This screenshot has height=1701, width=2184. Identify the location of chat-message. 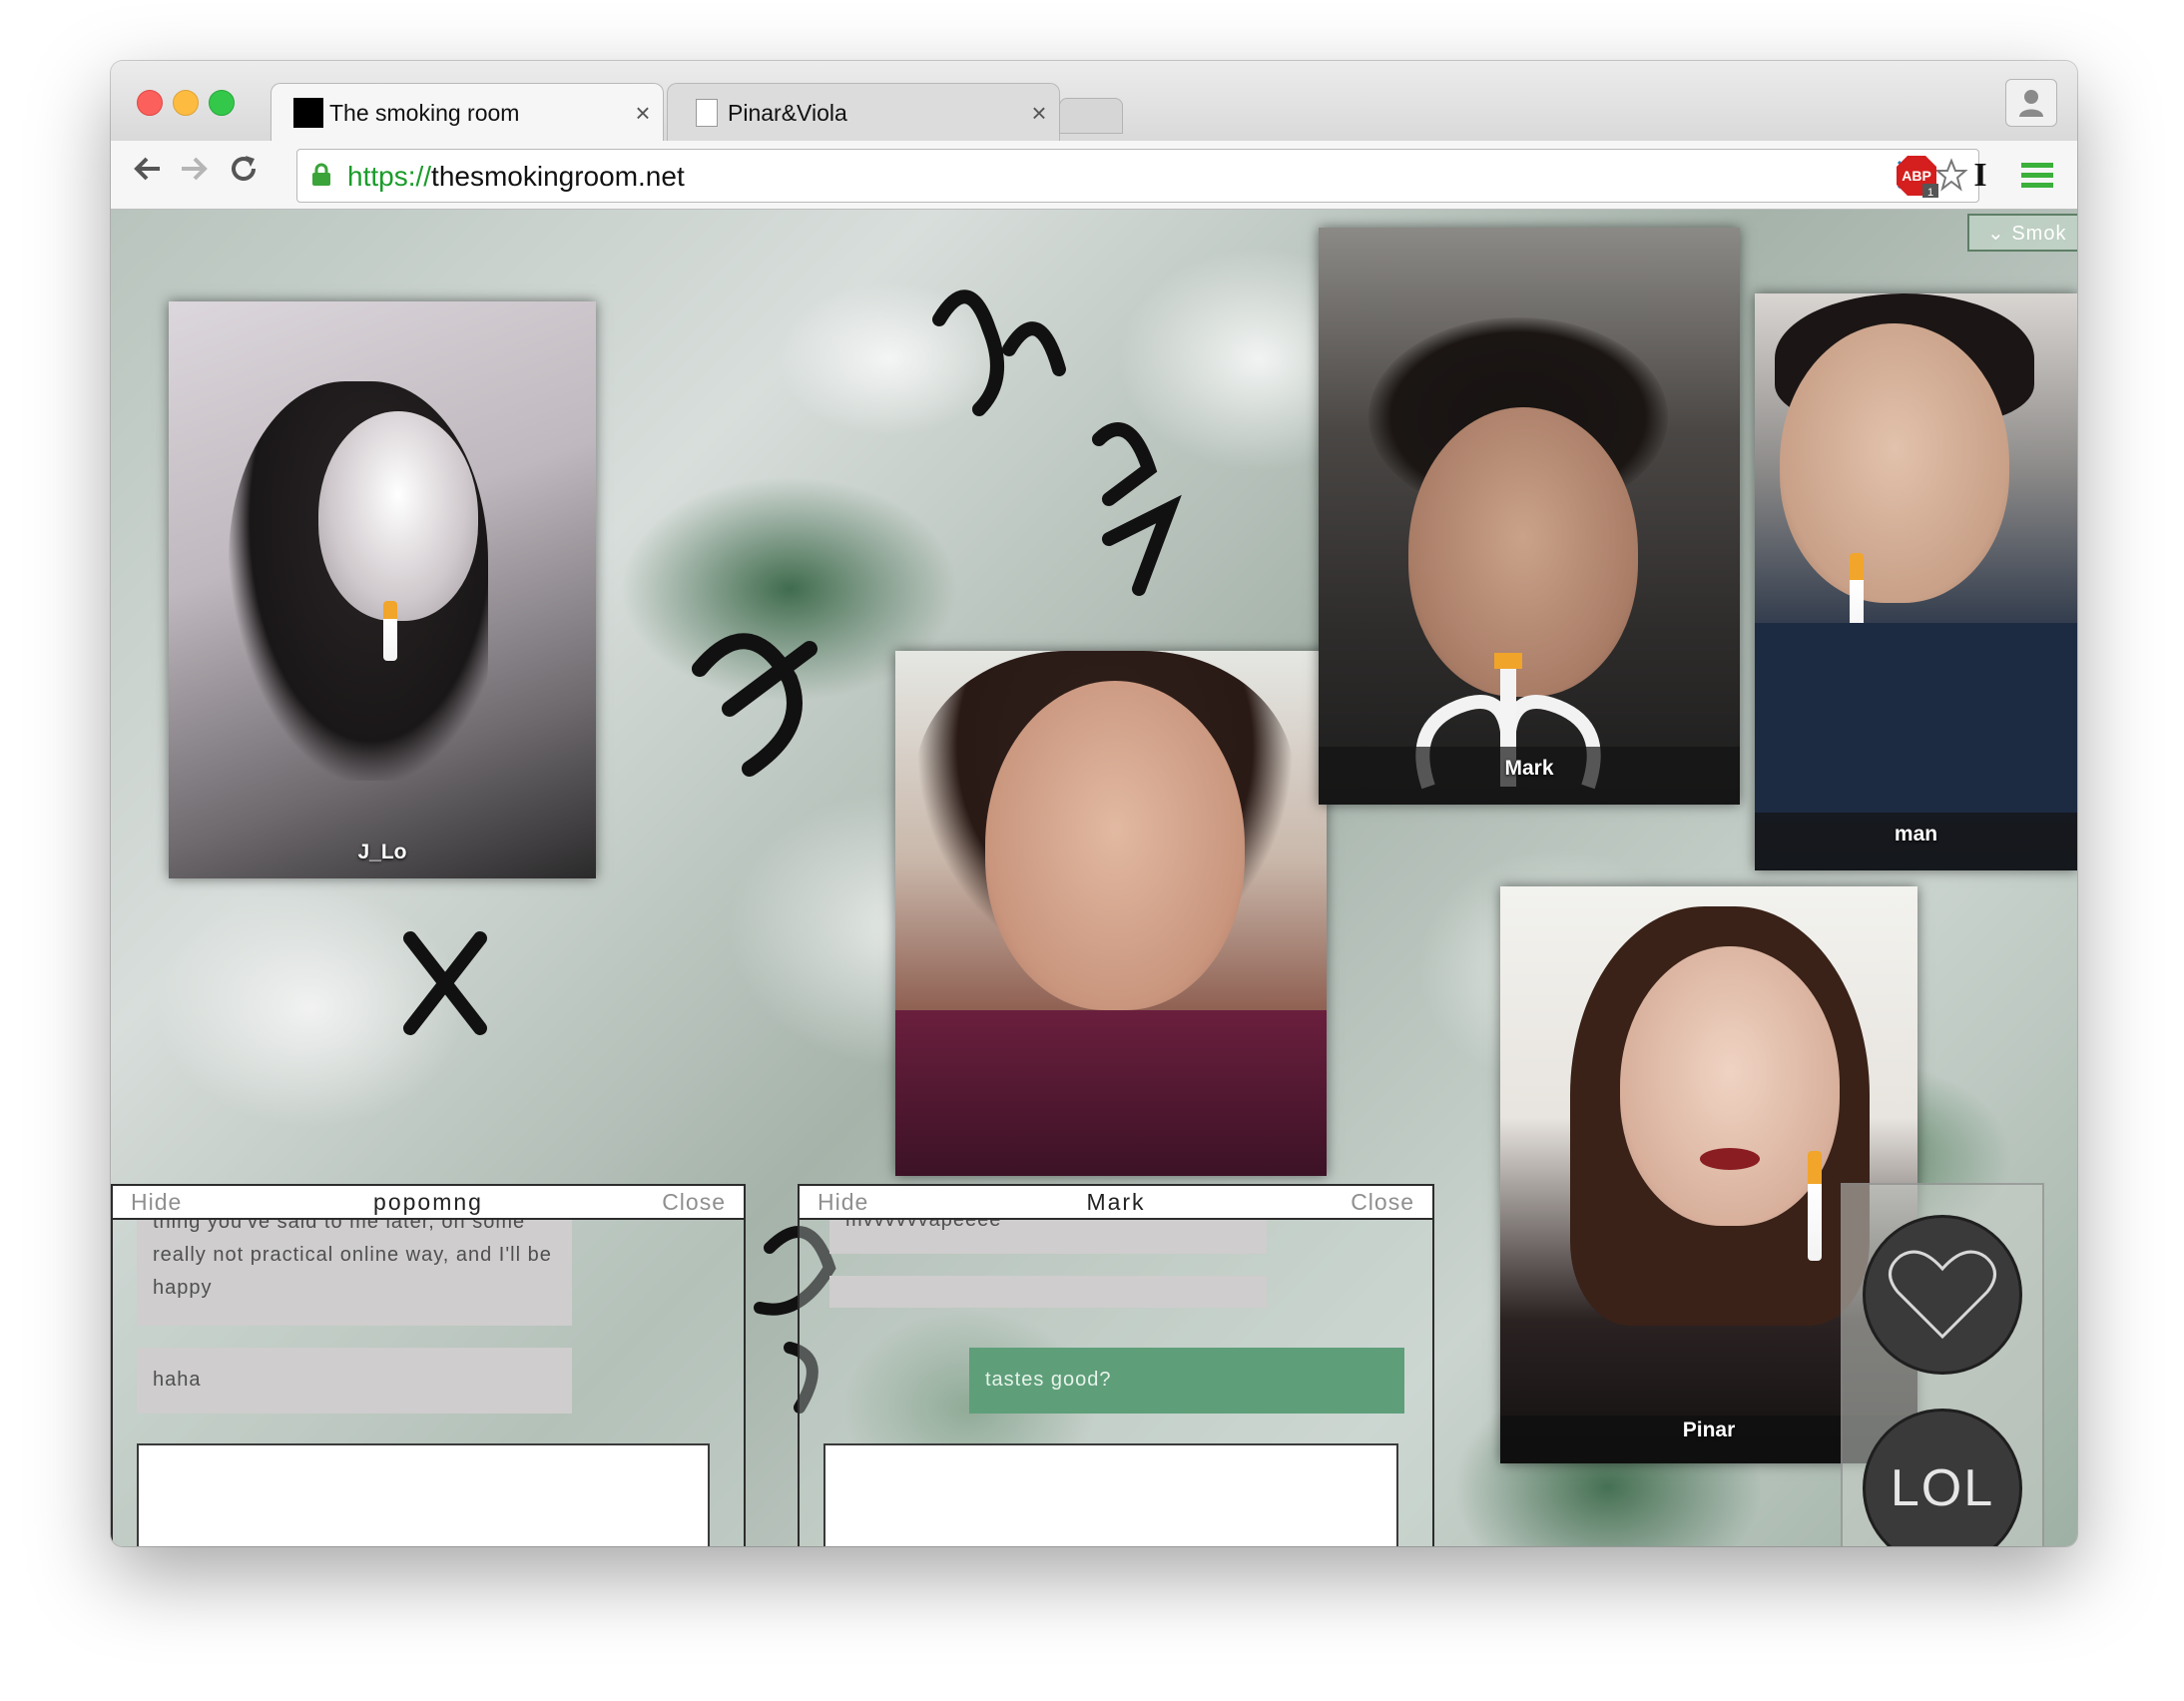
(1048, 1292).